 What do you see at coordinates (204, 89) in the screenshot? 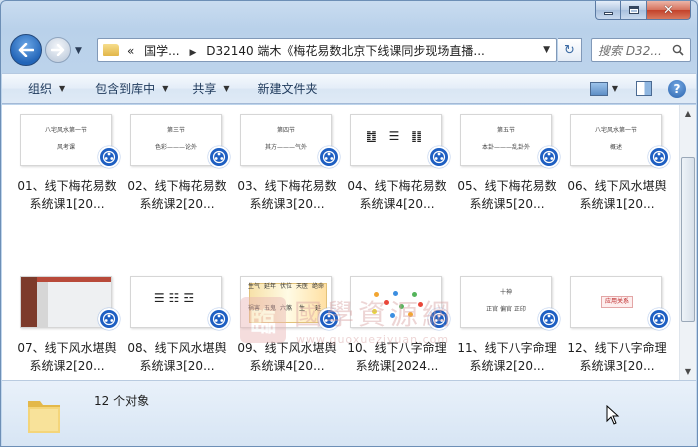
I see `share-label: 共享` at bounding box center [204, 89].